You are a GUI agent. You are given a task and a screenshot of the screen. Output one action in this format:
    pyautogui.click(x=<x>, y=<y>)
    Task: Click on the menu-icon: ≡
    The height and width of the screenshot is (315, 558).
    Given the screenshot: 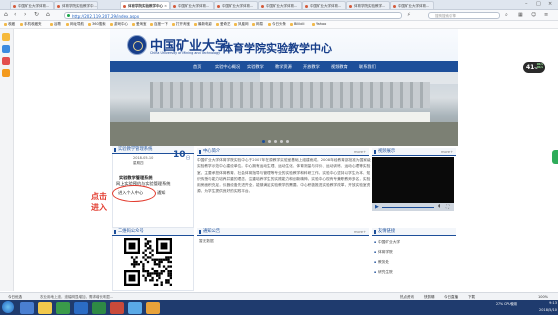 What is the action you would take?
    pyautogui.click(x=546, y=15)
    